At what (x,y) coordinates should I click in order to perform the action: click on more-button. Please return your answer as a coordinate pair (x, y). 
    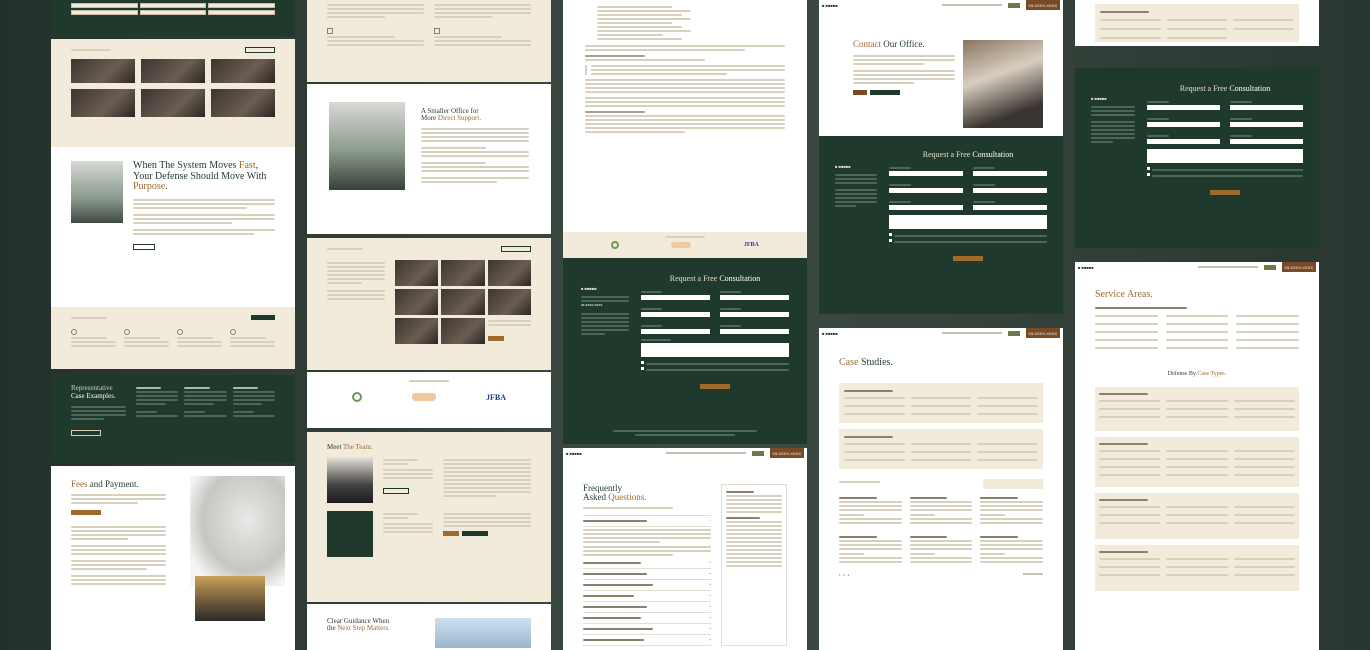
    Looking at the image, I should click on (495, 338).